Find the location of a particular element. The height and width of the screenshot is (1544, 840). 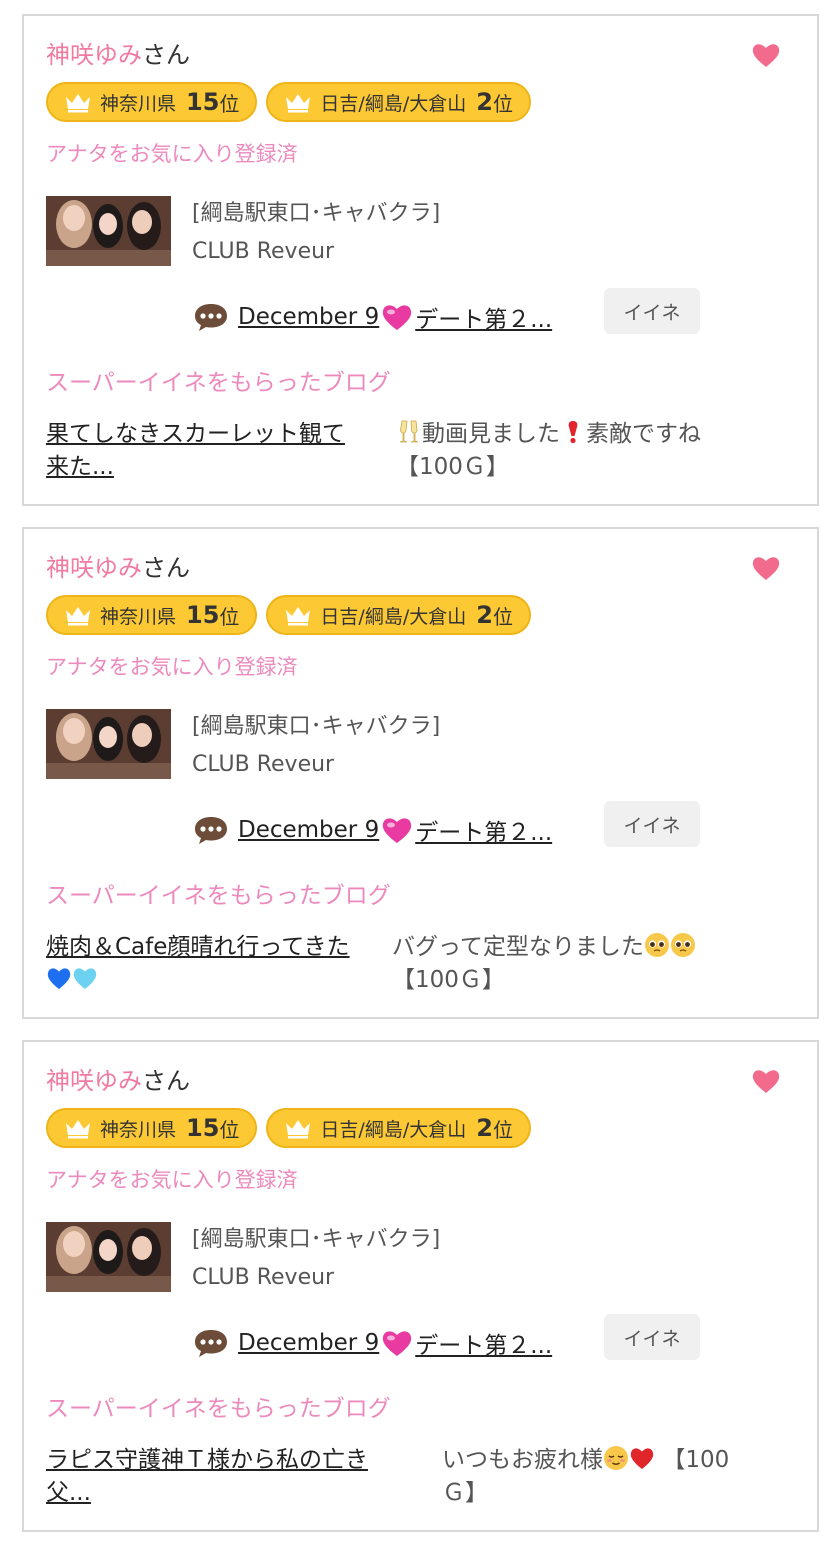

comment-text: 素敵ですね is located at coordinates (643, 434).